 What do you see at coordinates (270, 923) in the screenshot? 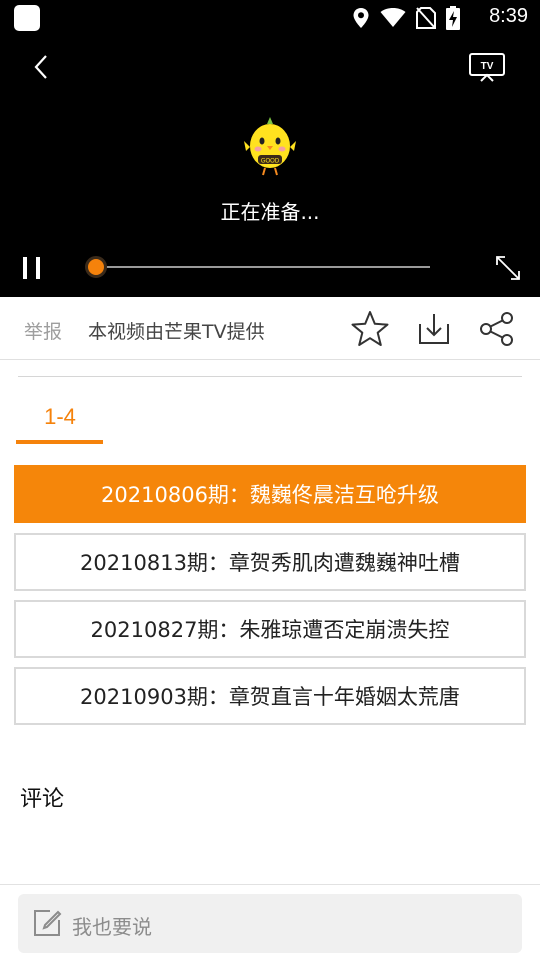
I see `comment-input: 我也要说` at bounding box center [270, 923].